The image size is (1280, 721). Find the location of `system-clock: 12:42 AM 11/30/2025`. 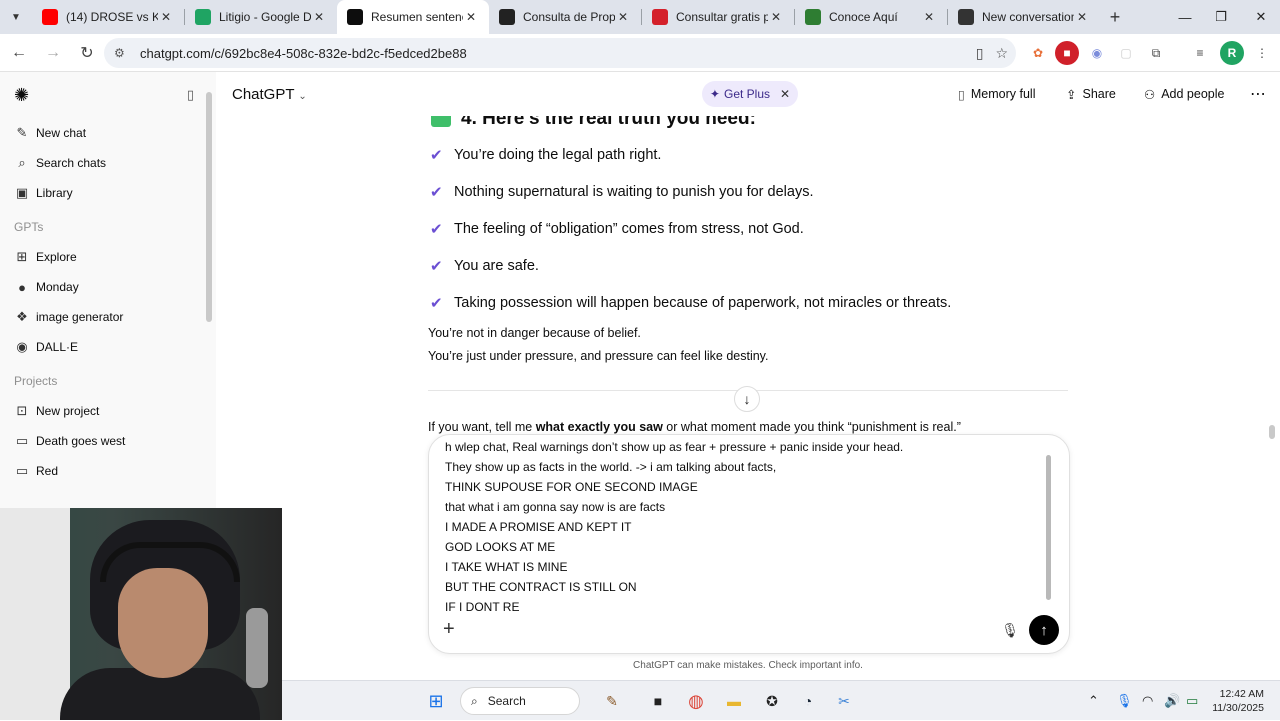

system-clock: 12:42 AM 11/30/2025 is located at coordinates (1236, 701).